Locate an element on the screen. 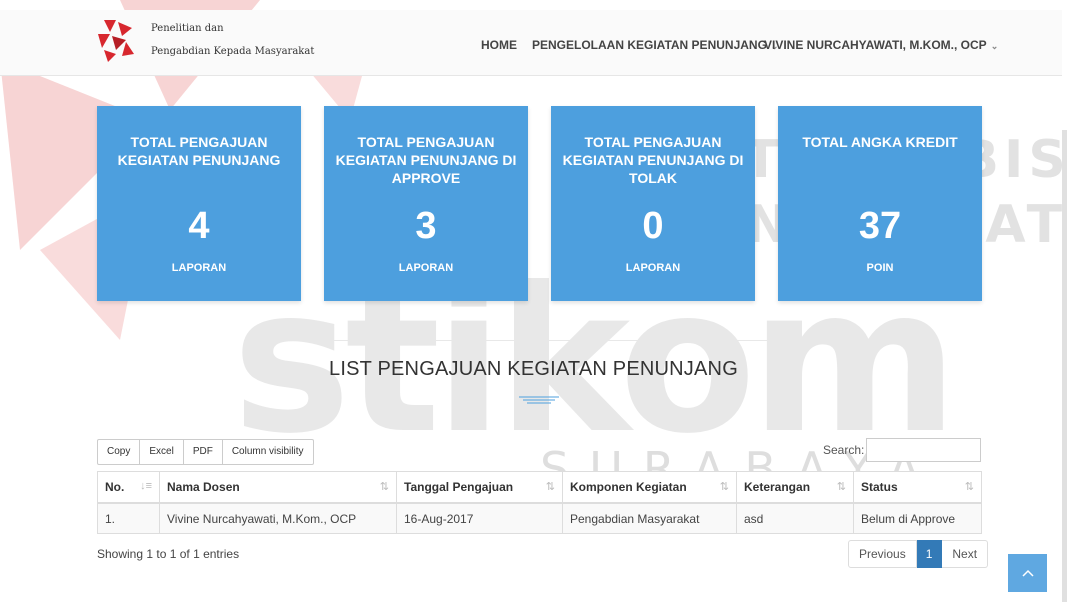 The width and height of the screenshot is (1067, 602). col-tanggal-label: Tanggal Pengajuan is located at coordinates (459, 487).